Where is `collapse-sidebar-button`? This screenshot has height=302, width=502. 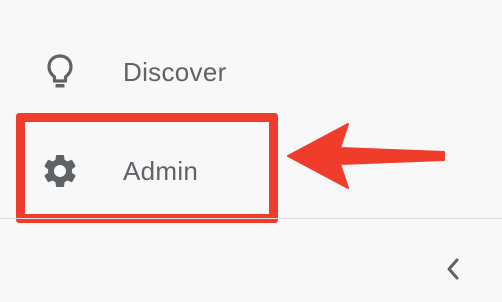
collapse-sidebar-button is located at coordinates (453, 271).